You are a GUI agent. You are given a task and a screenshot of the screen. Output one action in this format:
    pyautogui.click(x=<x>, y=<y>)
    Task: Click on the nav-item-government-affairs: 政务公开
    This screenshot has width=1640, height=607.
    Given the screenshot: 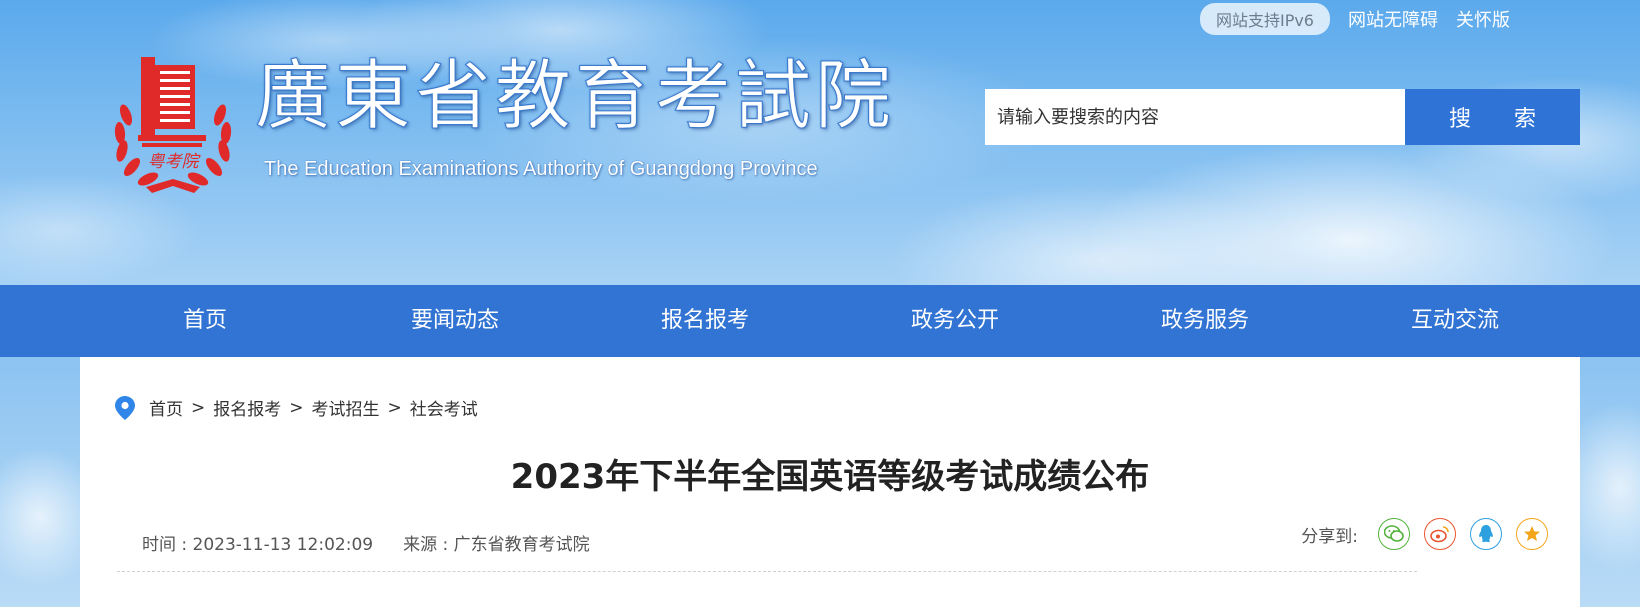 What is the action you would take?
    pyautogui.click(x=955, y=321)
    